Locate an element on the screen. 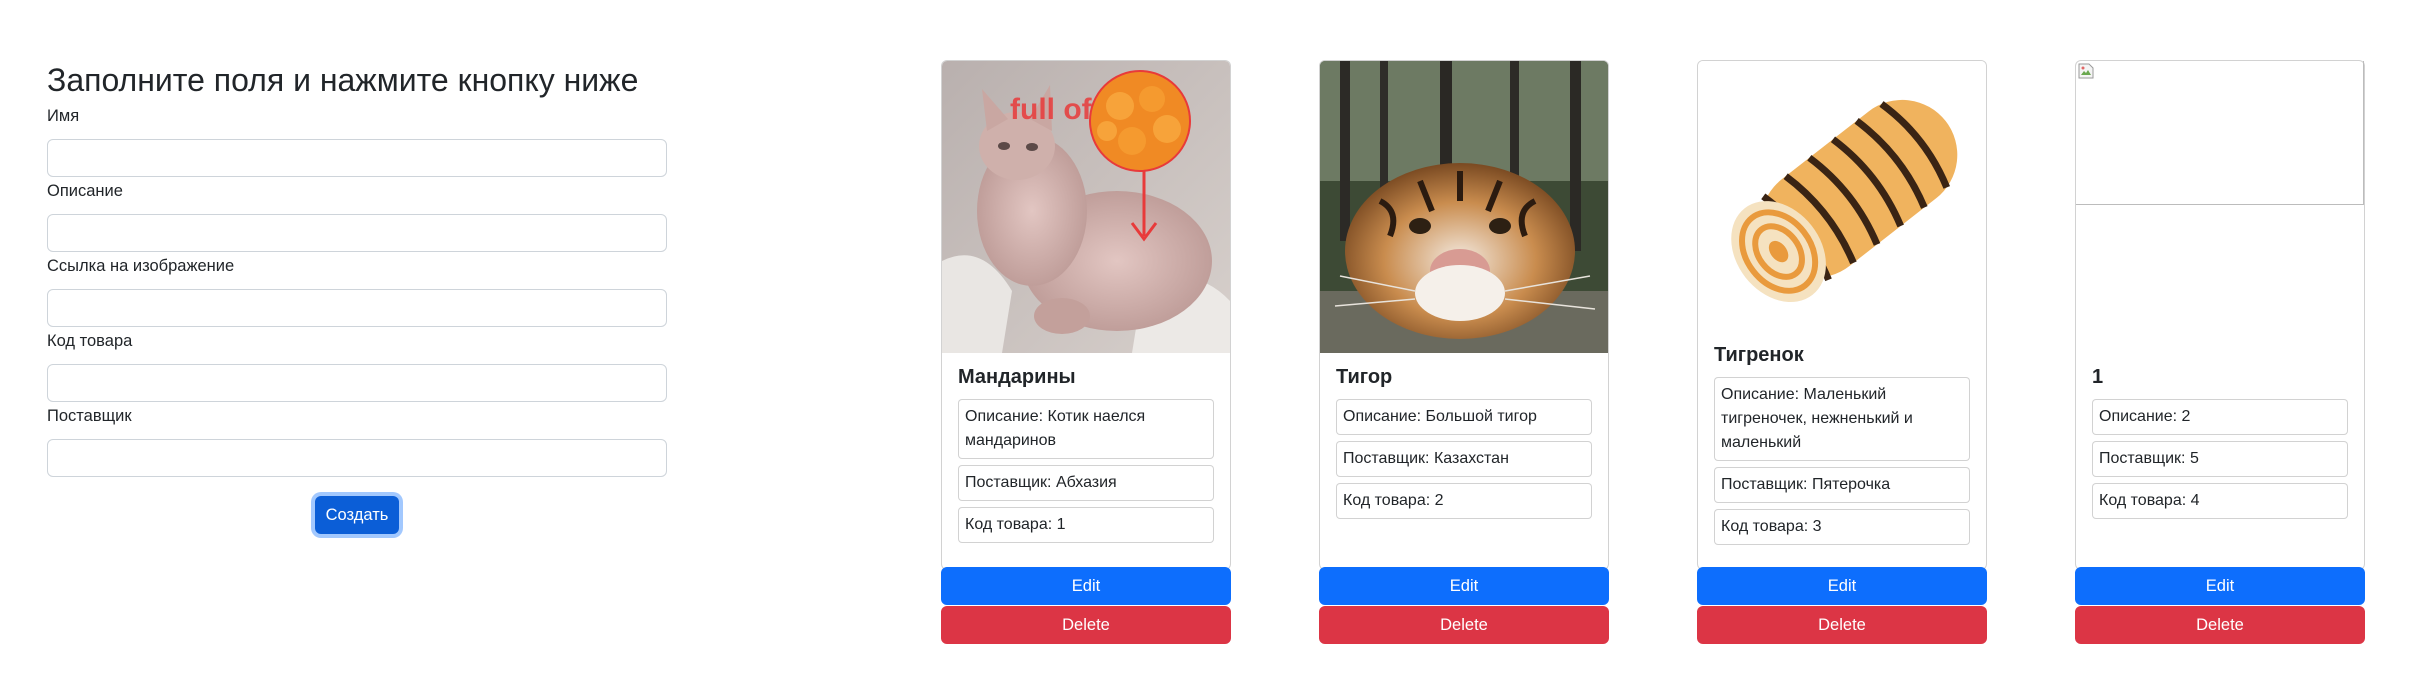  roll-cake-photo is located at coordinates (1842, 196).